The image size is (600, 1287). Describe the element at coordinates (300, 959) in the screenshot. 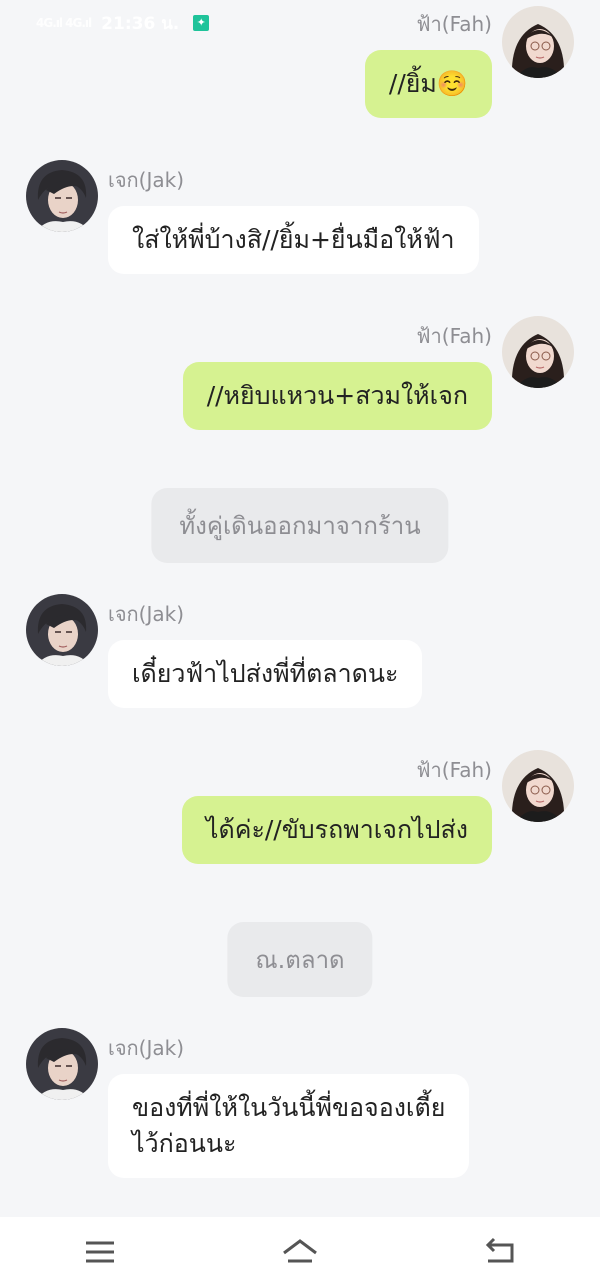

I see `narration-bubble: ณ.ตลาด` at that location.